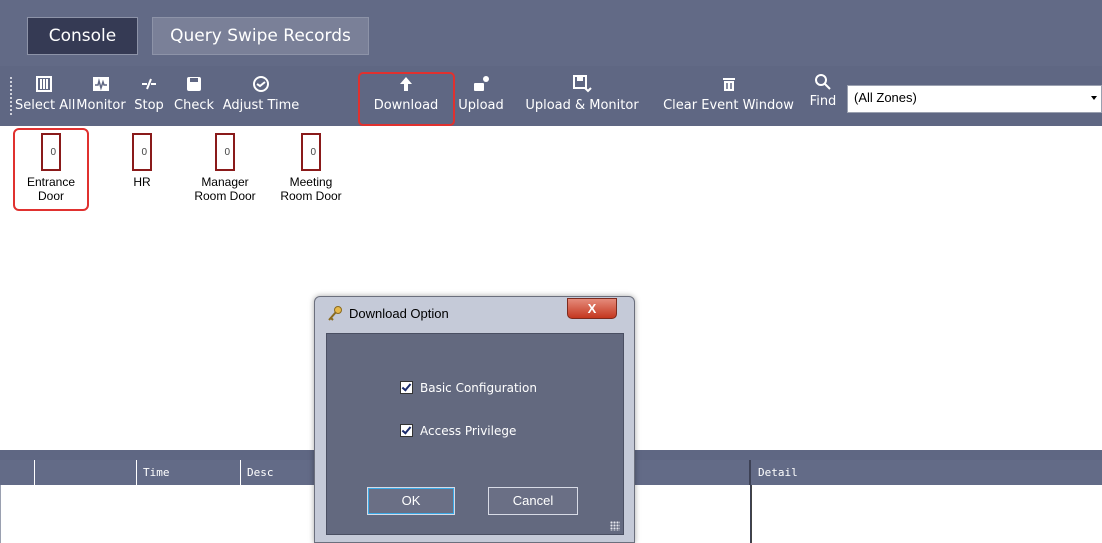 Image resolution: width=1102 pixels, height=543 pixels. What do you see at coordinates (533, 501) in the screenshot?
I see `cancel-button: Cancel` at bounding box center [533, 501].